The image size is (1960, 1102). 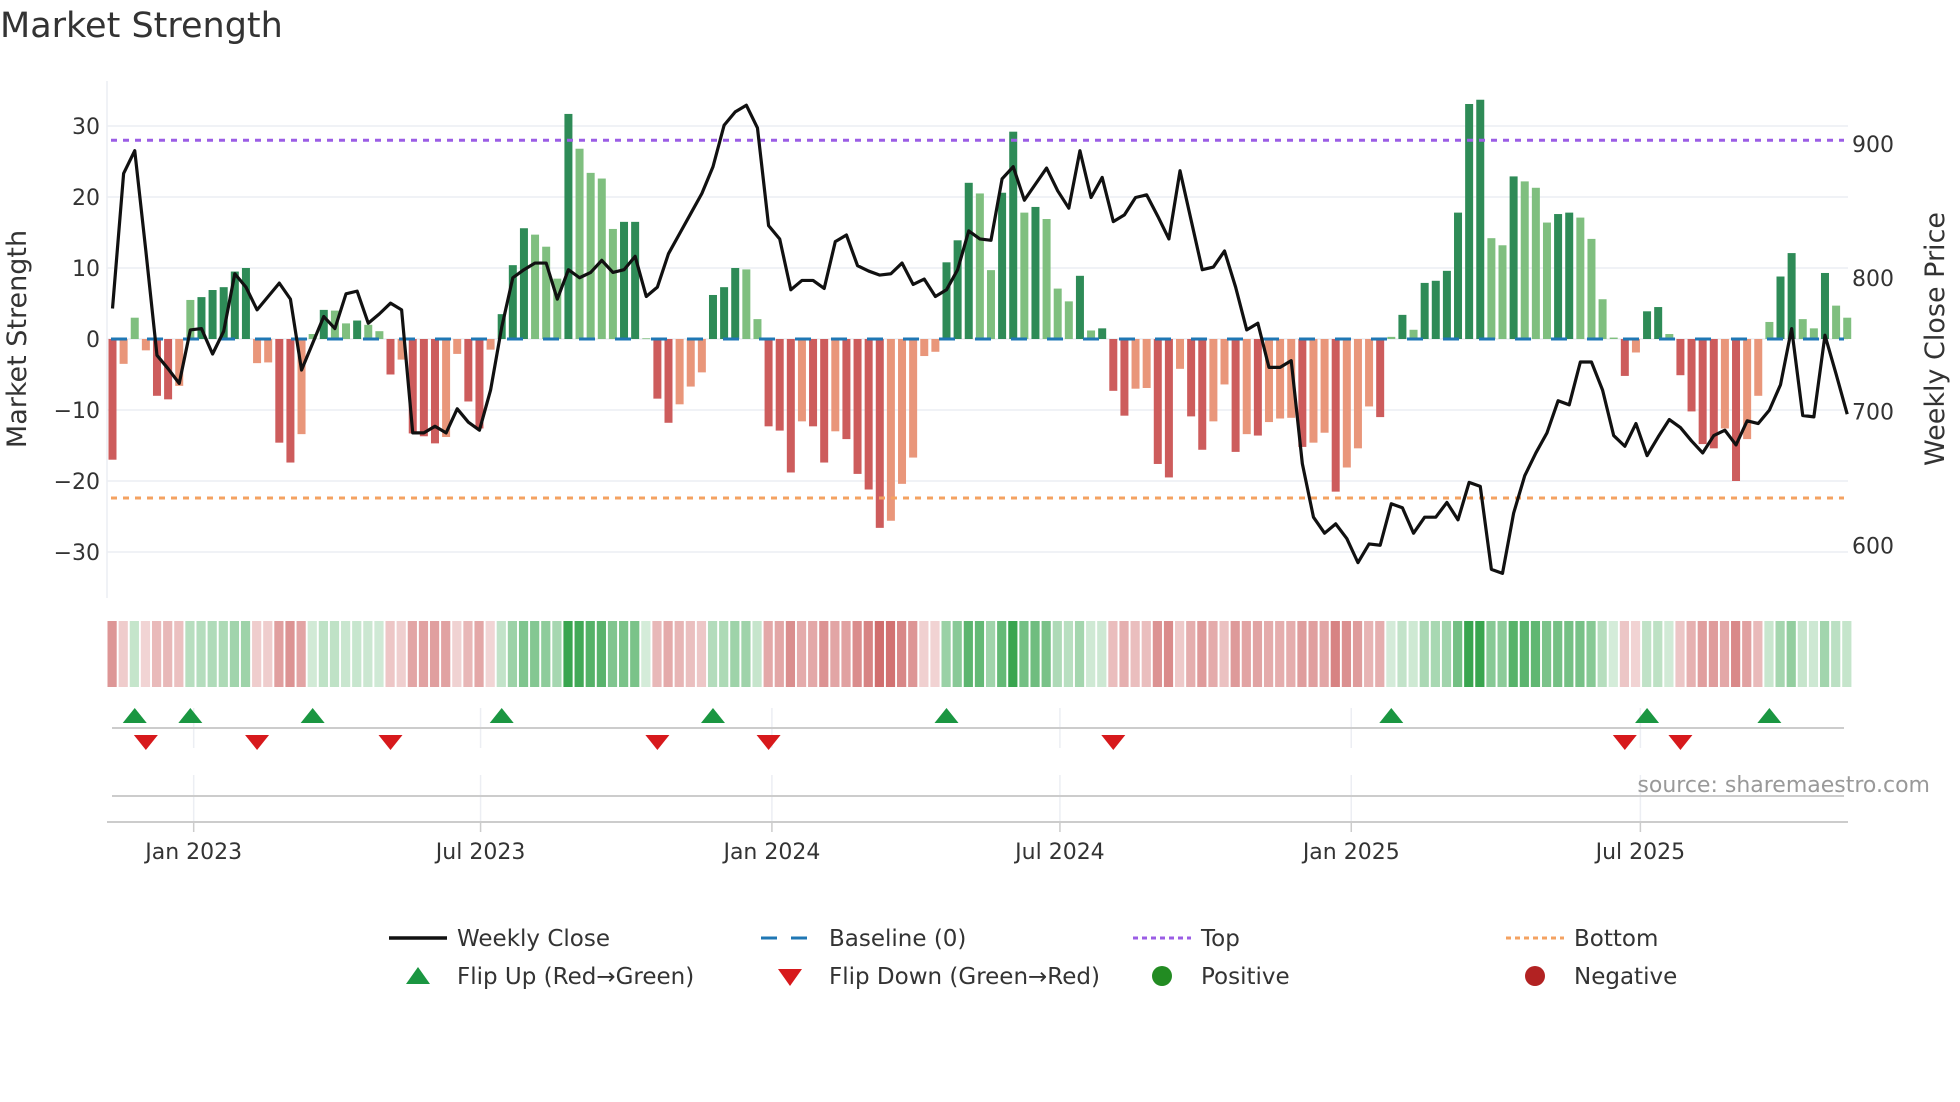 What do you see at coordinates (964, 977) in the screenshot?
I see `legend-label: Flip Down (Green→Red)` at bounding box center [964, 977].